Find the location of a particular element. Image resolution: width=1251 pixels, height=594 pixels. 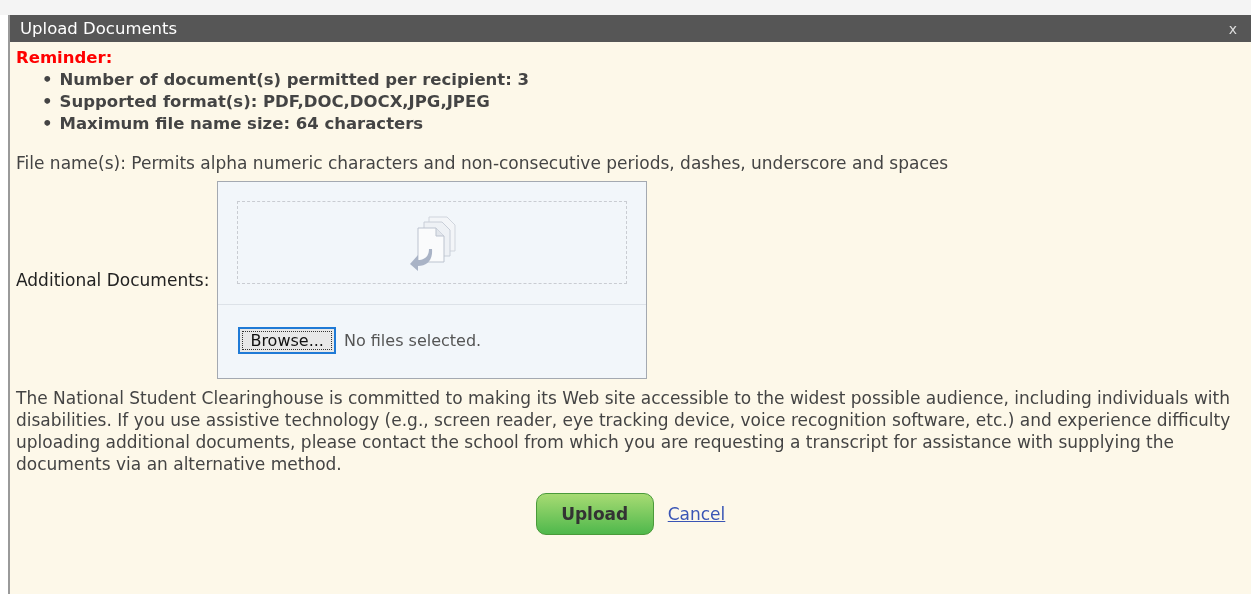

file-name-note: File name(s): Permits alpha numeric characters and non-consecutive periods, dashes, underscore and spaces is located at coordinates (483, 163).